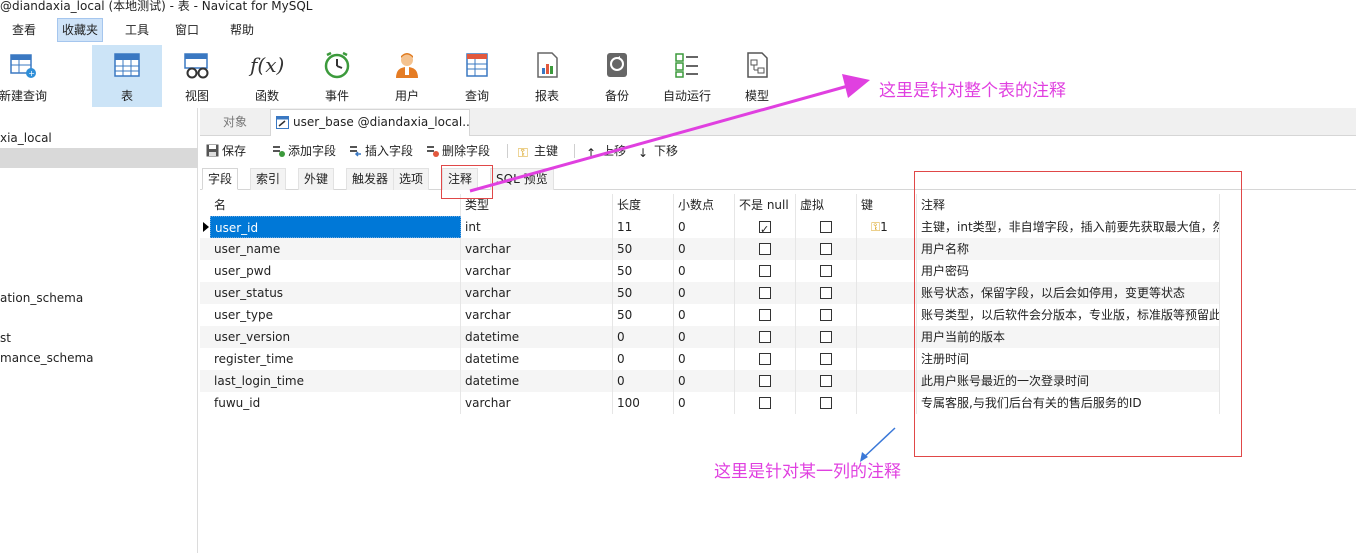 The image size is (1356, 553). What do you see at coordinates (617, 76) in the screenshot?
I see `toolbar-backup: 备份` at bounding box center [617, 76].